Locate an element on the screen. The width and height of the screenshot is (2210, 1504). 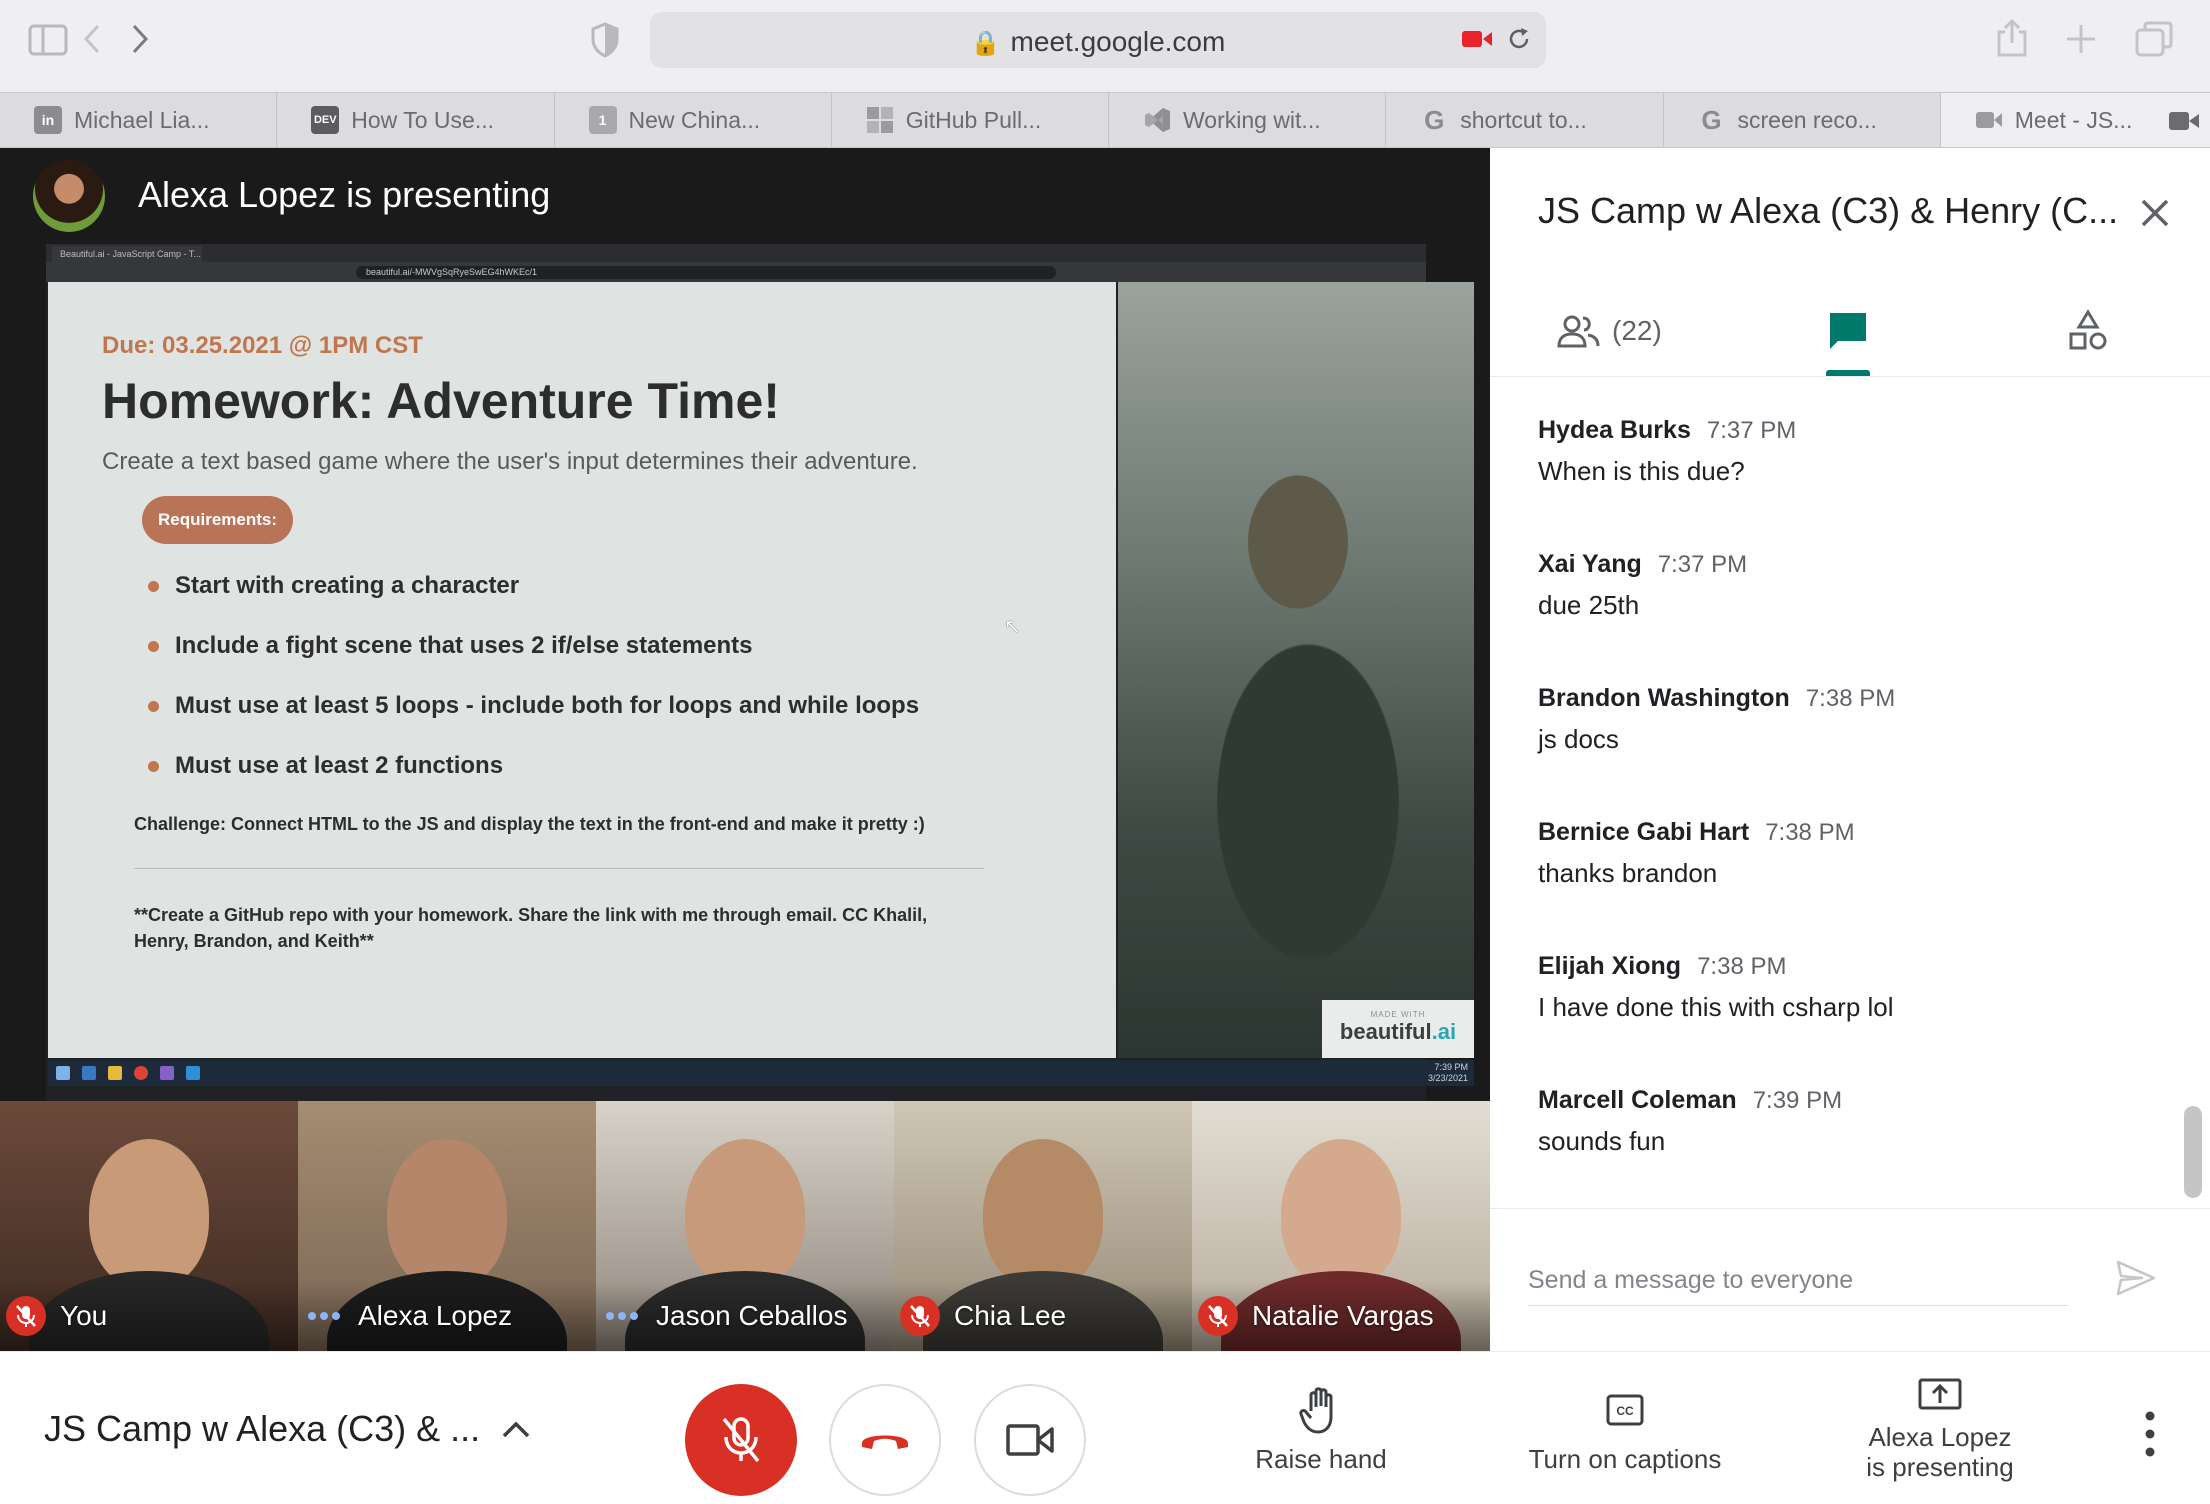
participant-tile: Natalie Vargas is located at coordinates (1341, 1226).